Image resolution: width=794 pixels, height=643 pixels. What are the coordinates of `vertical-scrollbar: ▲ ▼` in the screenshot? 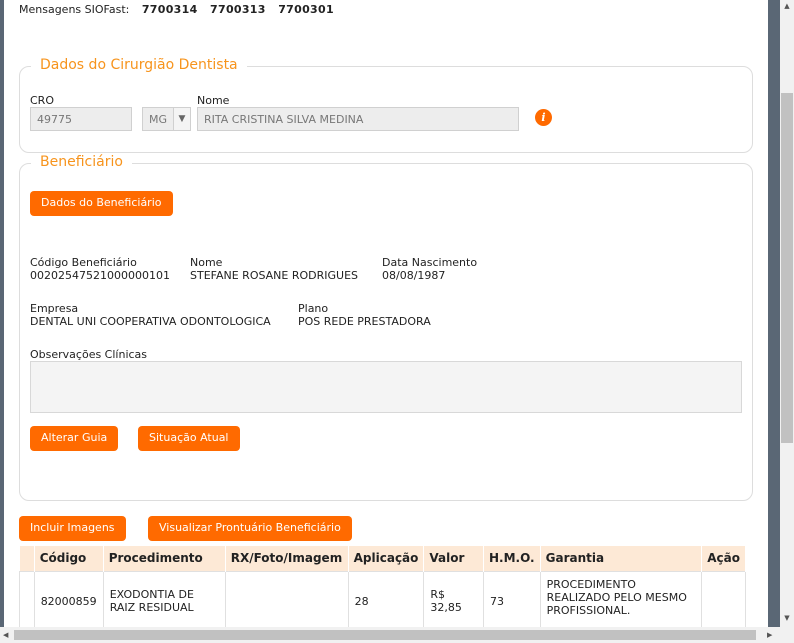 It's located at (787, 313).